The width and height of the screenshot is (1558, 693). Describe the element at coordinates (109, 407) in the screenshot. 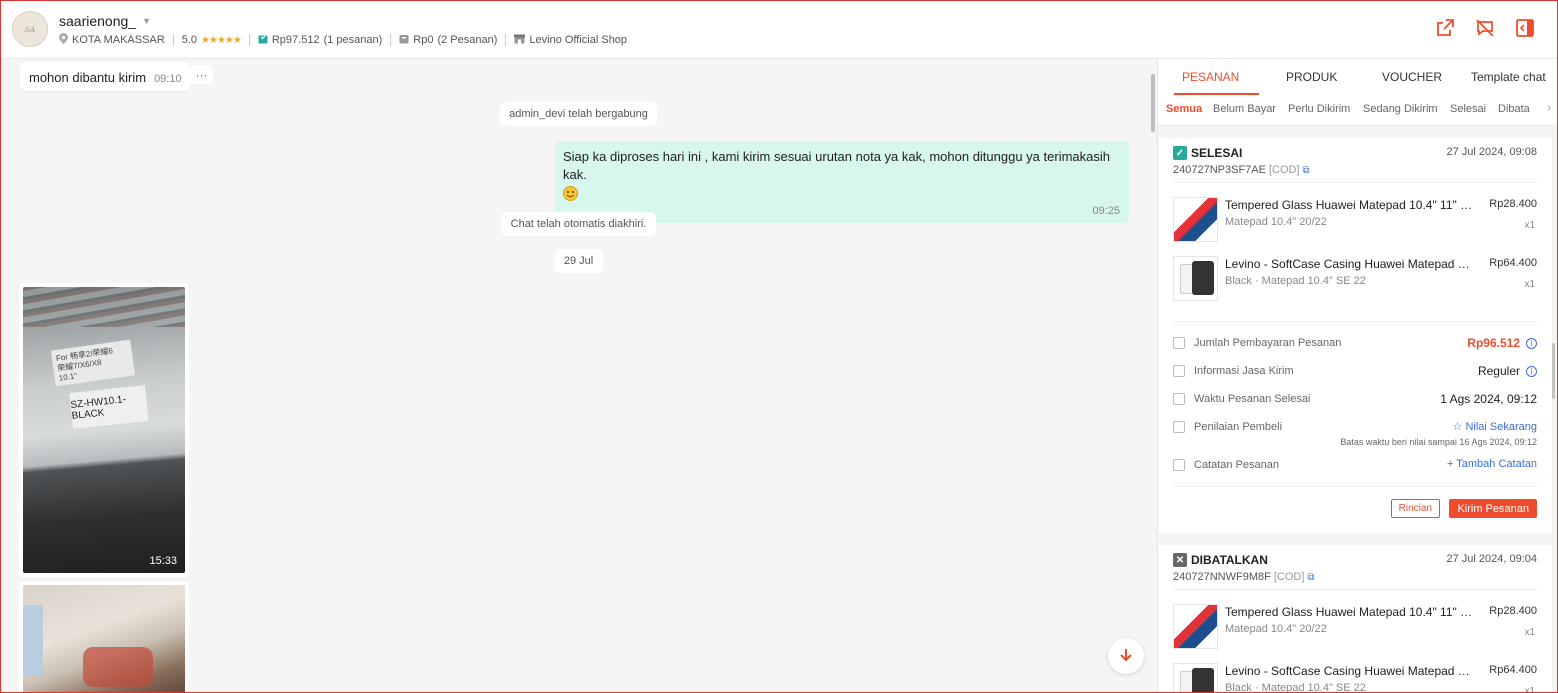

I see `package-sku-label: SZ-HW10.1-BLACK` at that location.